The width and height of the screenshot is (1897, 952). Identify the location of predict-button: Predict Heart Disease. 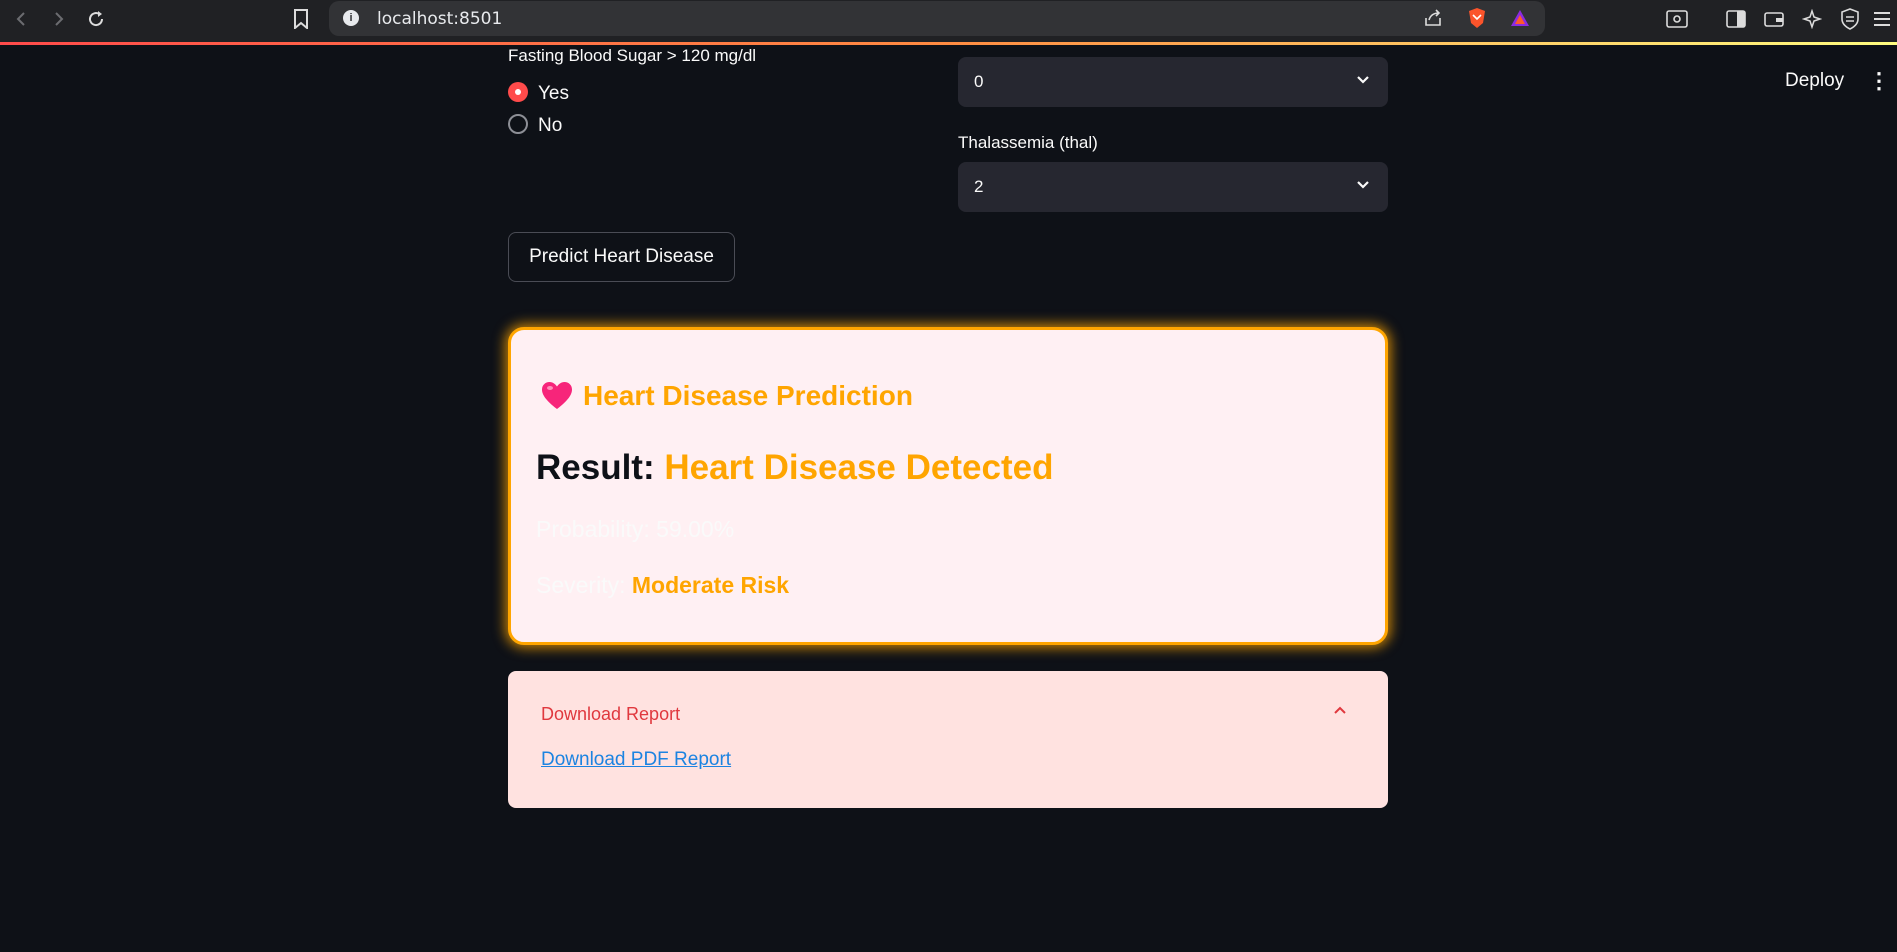
(621, 257).